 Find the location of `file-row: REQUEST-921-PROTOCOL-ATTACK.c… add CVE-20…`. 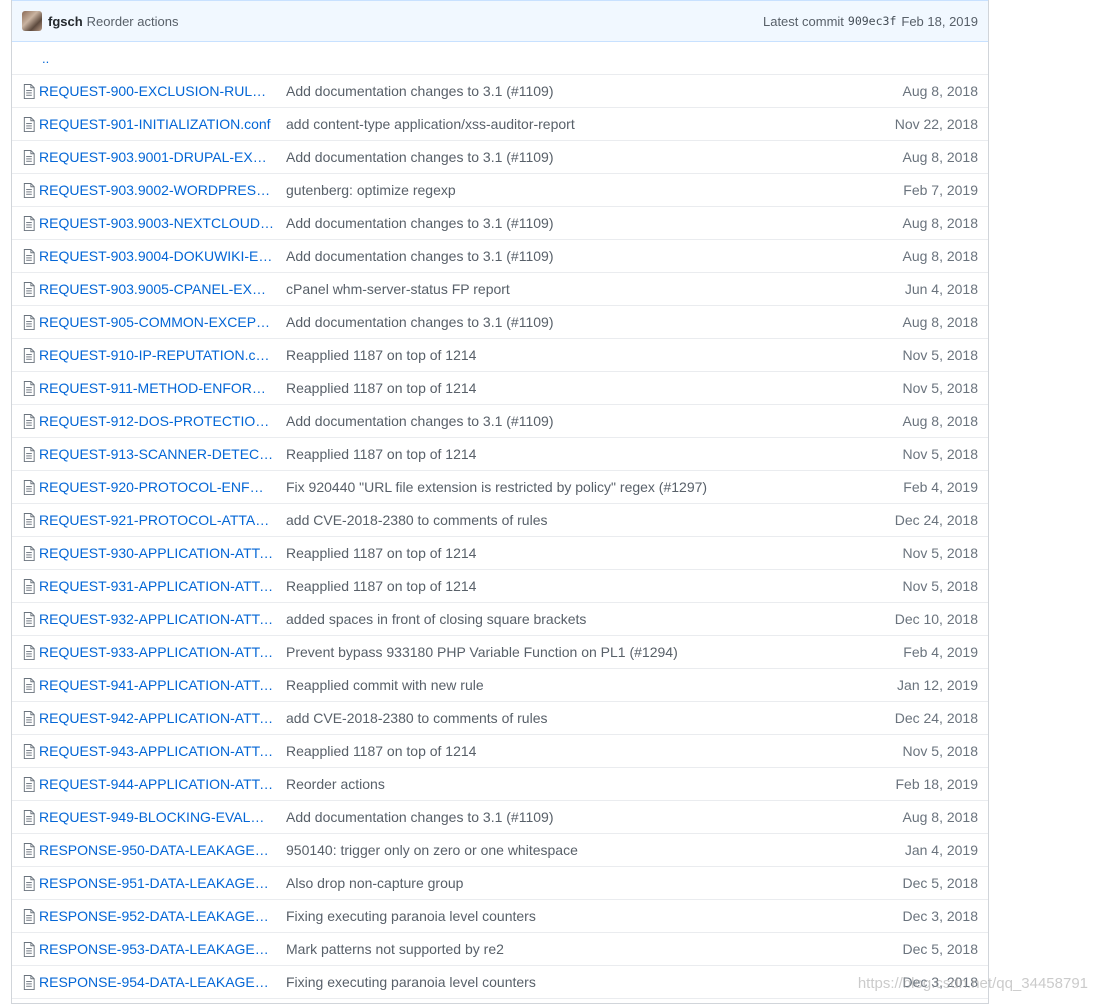

file-row: REQUEST-921-PROTOCOL-ATTACK.c… add CVE-20… is located at coordinates (500, 520).